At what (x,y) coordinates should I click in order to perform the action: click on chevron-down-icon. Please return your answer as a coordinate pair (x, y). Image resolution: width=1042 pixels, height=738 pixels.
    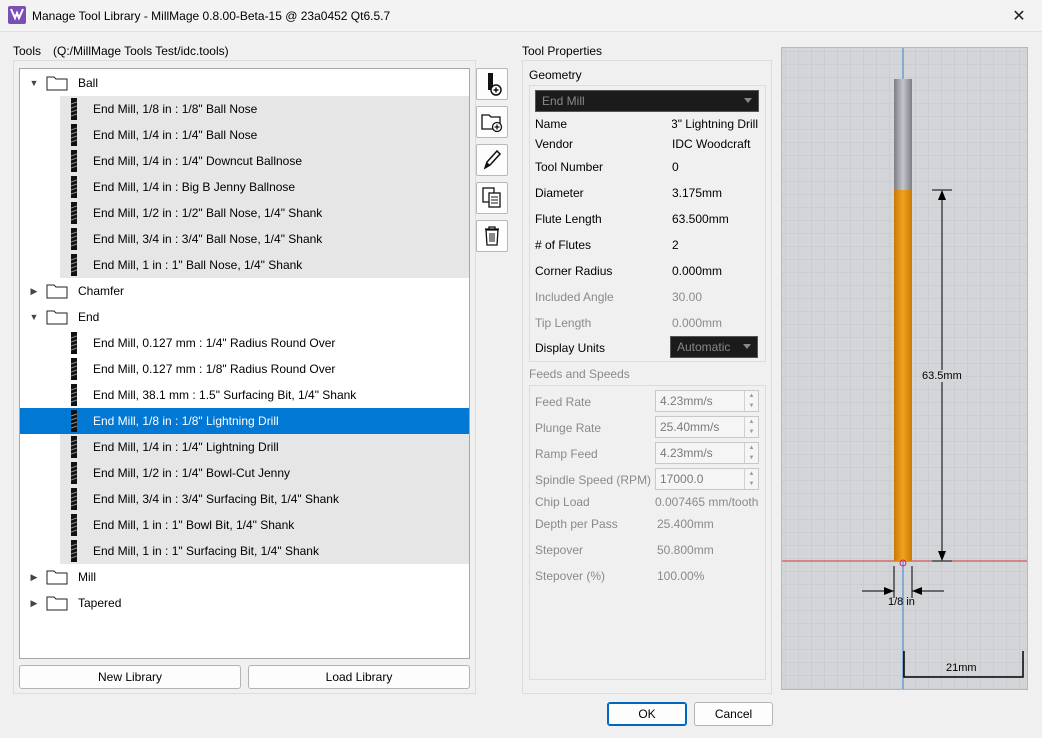
    Looking at the image, I should click on (747, 346).